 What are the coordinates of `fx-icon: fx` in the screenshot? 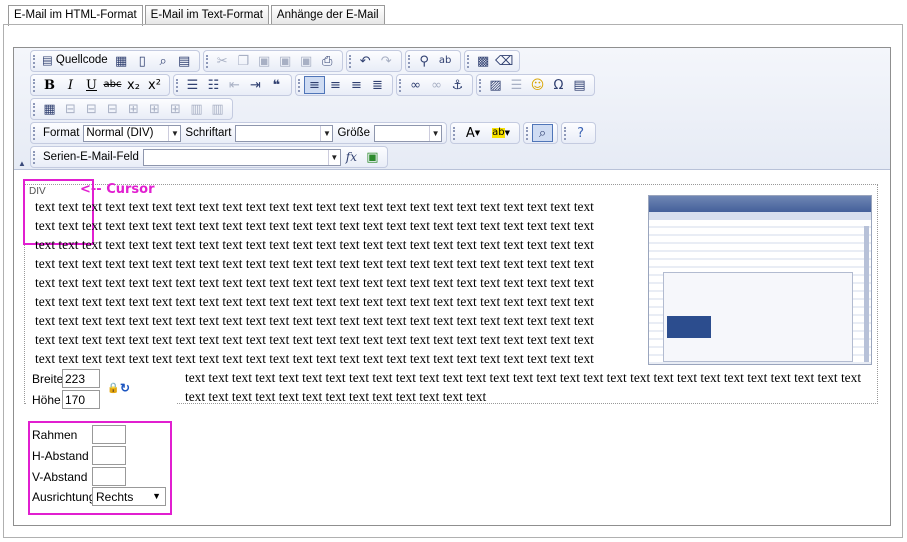 It's located at (351, 157).